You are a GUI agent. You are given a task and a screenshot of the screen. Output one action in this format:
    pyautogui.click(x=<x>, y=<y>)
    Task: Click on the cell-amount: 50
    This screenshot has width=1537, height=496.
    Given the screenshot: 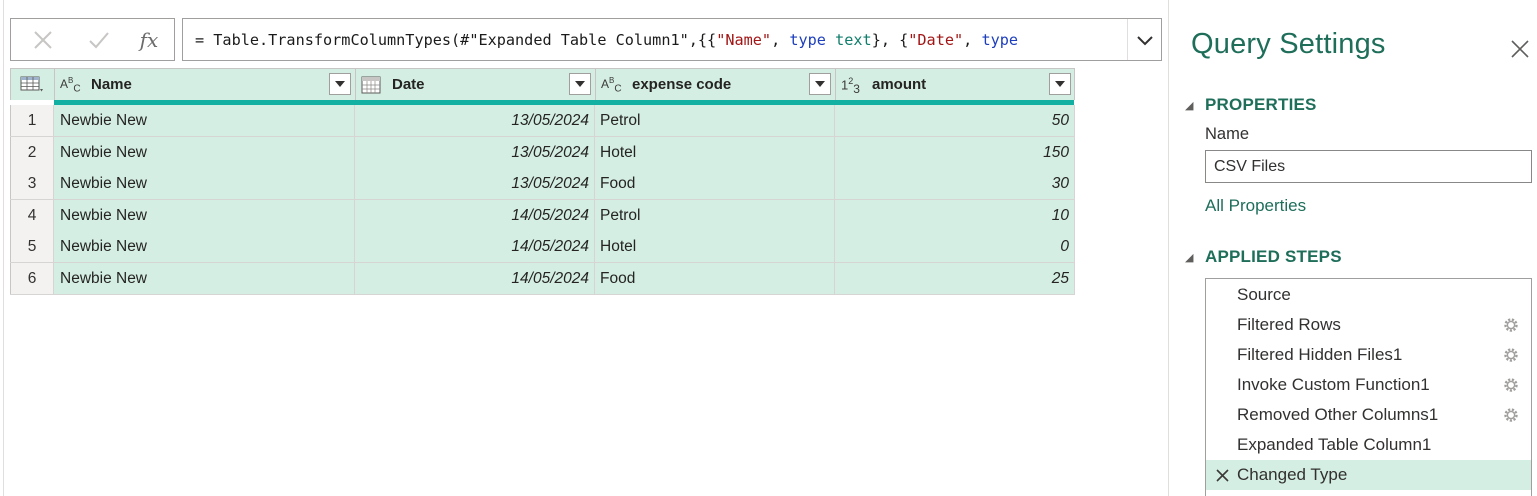 What is the action you would take?
    pyautogui.click(x=955, y=120)
    